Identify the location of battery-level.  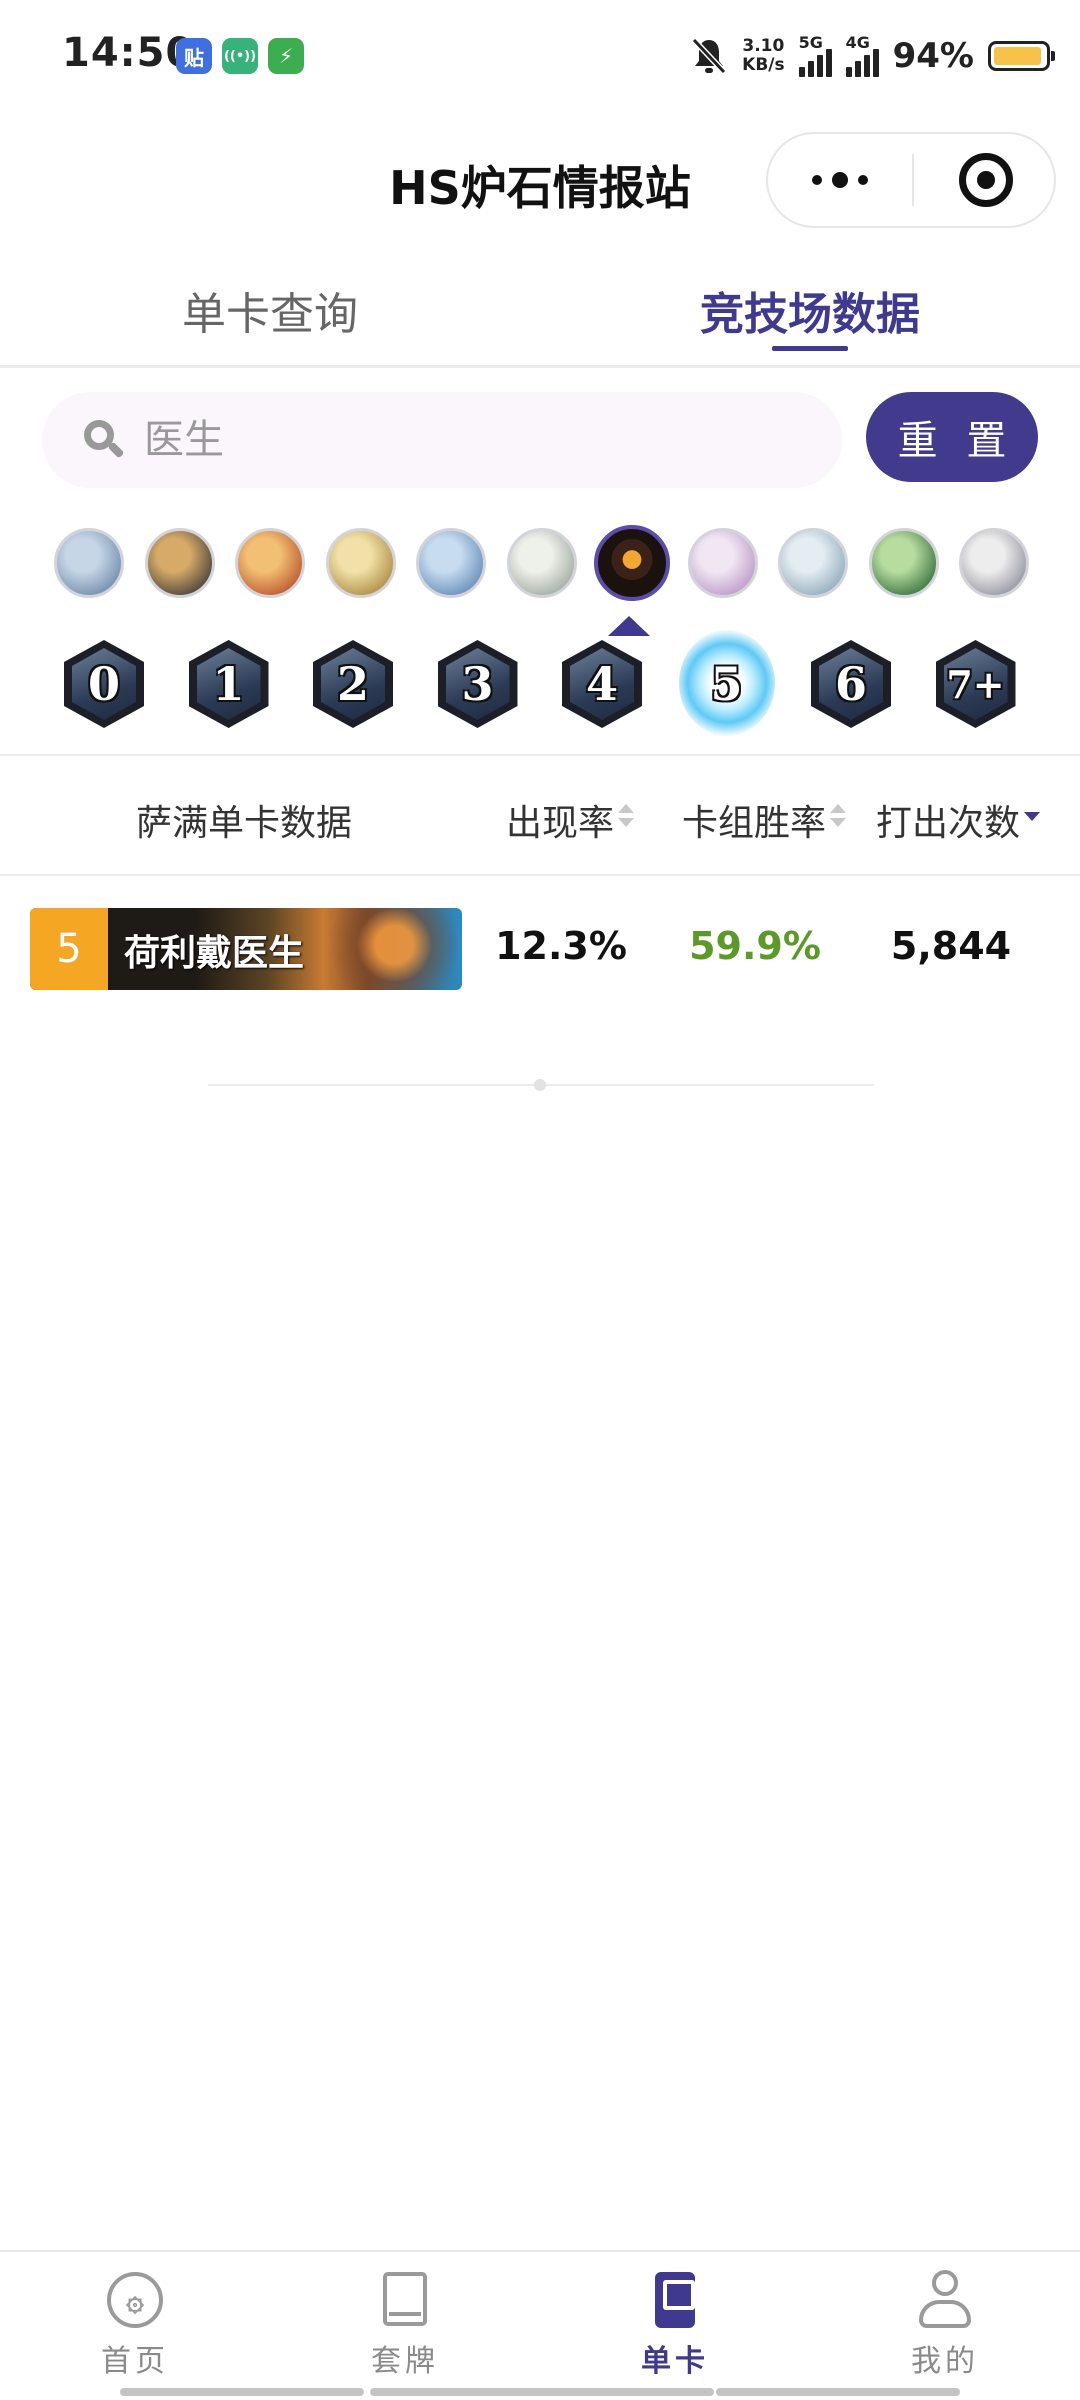
(1017, 56).